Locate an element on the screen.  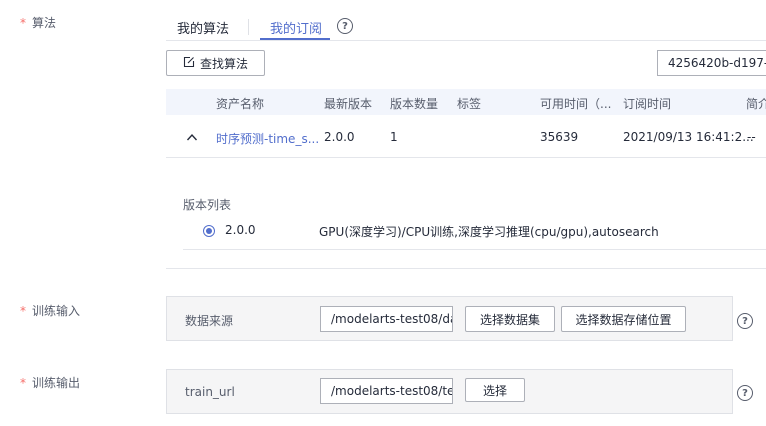
edit-icon is located at coordinates (189, 63).